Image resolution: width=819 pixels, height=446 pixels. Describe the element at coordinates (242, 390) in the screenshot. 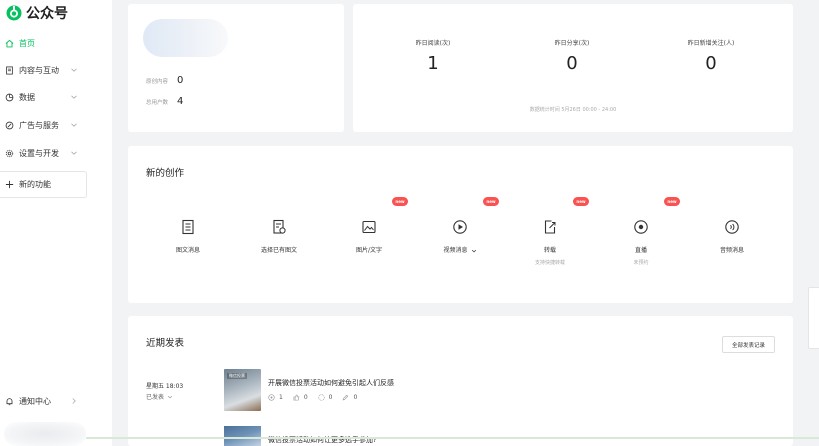

I see `article-thumbnail: 微信投票` at that location.